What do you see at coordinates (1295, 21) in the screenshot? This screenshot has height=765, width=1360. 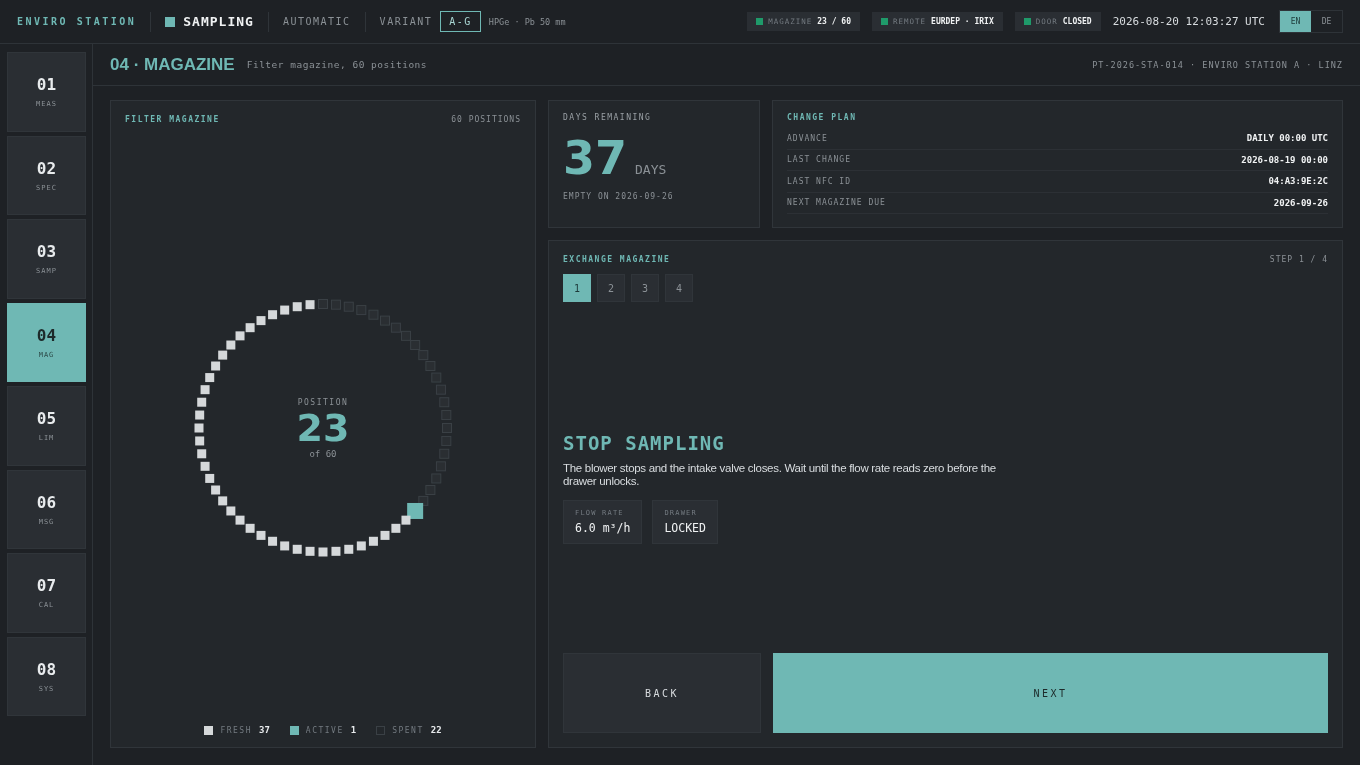 I see `language-button: EN` at bounding box center [1295, 21].